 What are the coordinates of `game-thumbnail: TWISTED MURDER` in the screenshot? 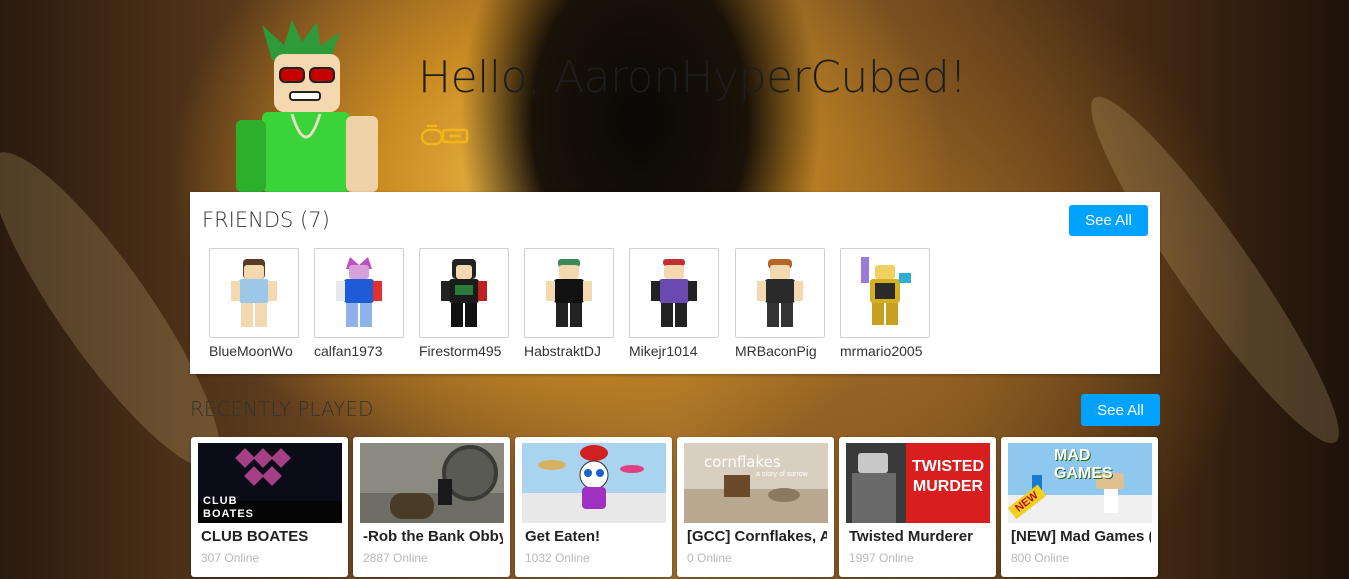 It's located at (918, 483).